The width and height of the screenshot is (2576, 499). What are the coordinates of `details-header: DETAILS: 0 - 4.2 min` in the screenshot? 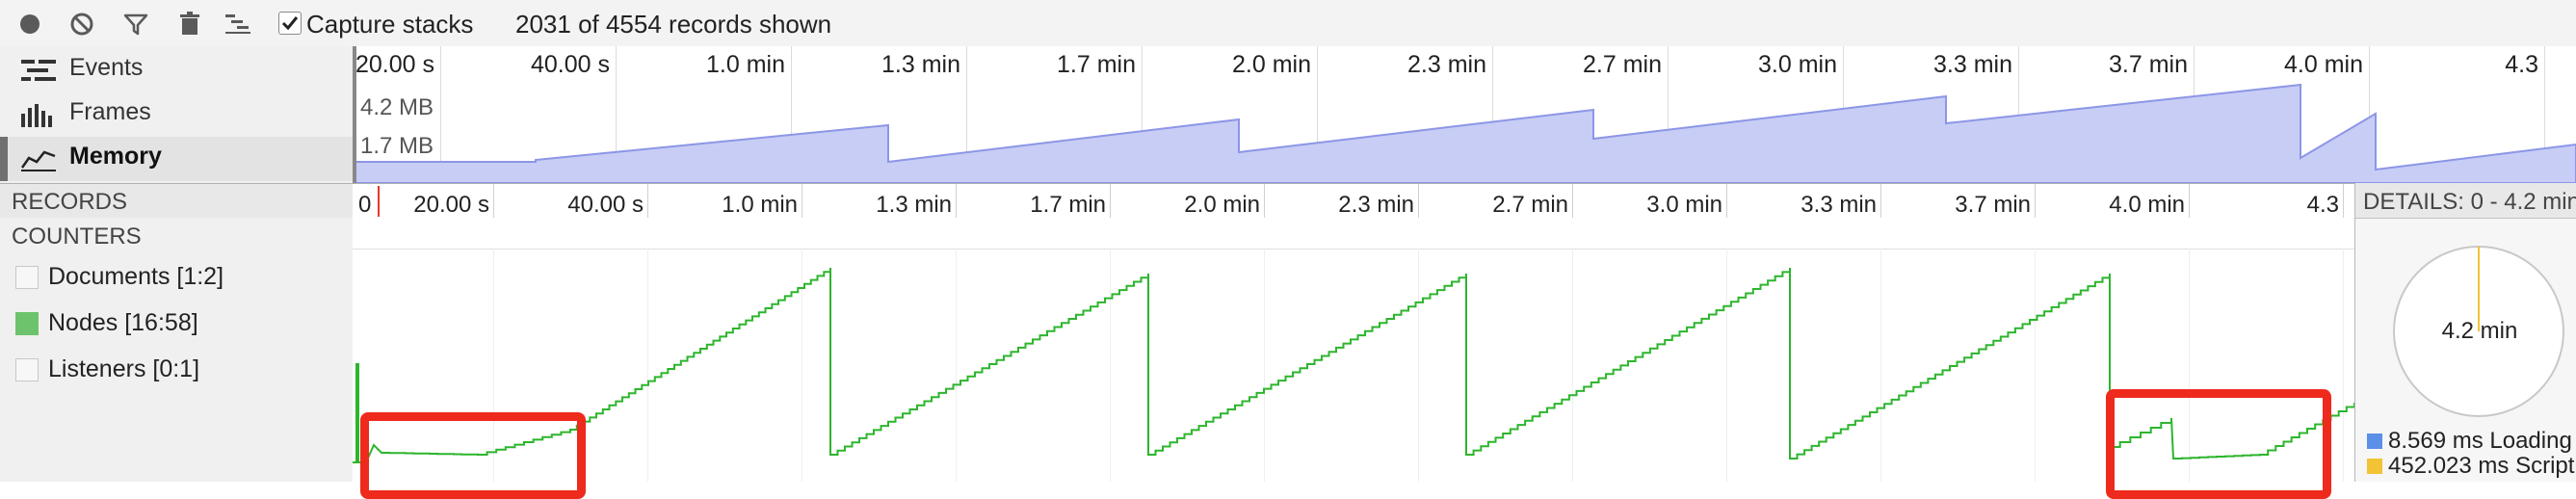 It's located at (2465, 201).